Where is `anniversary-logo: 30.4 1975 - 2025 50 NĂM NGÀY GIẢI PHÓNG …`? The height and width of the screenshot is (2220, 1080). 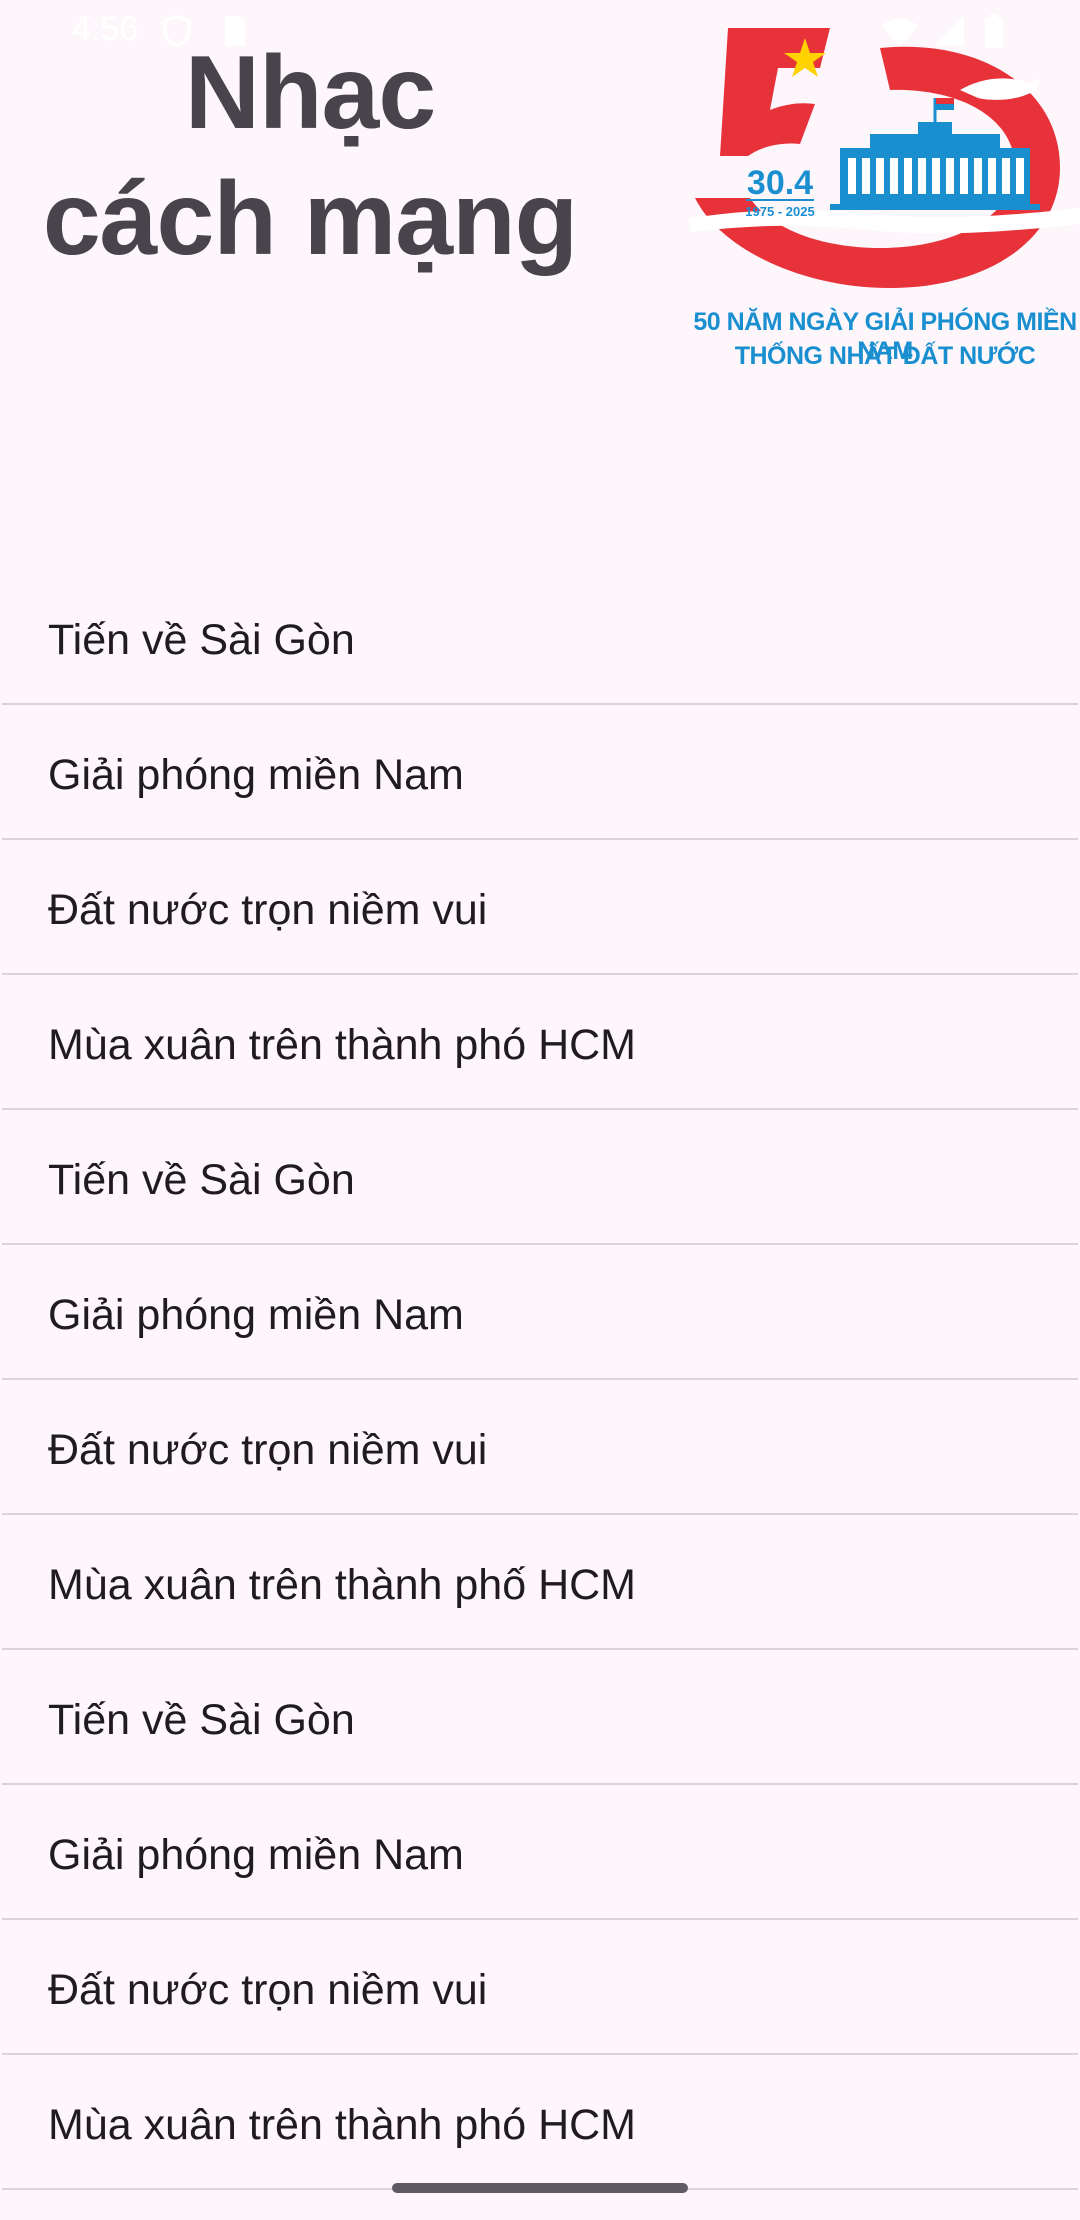
anniversary-logo: 30.4 1975 - 2025 50 NĂM NGÀY GIẢI PHÓNG … is located at coordinates (885, 198).